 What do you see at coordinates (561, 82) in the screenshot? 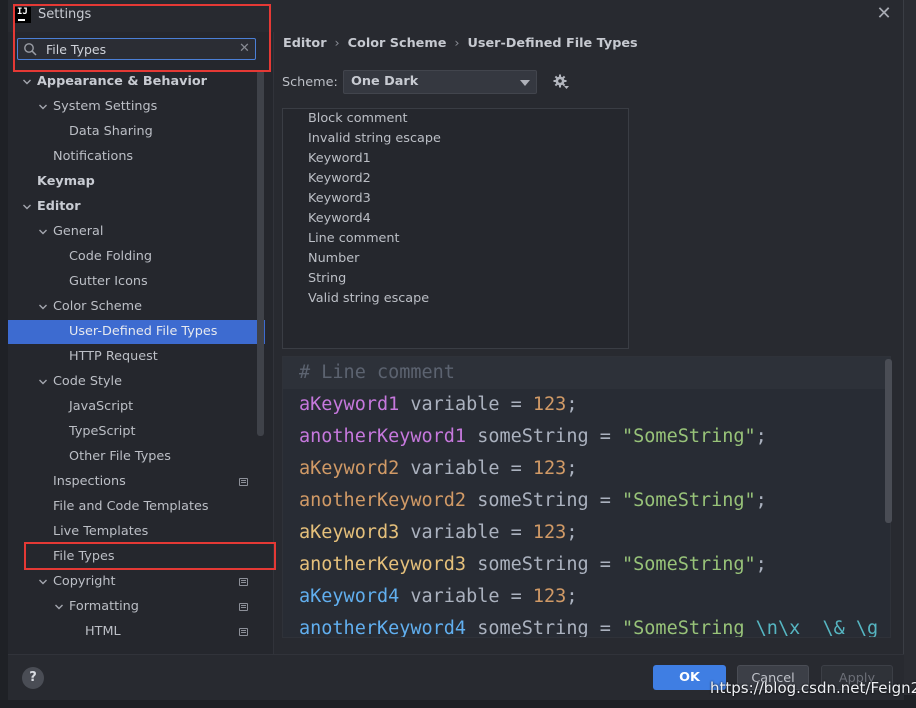
I see `gear-icon` at bounding box center [561, 82].